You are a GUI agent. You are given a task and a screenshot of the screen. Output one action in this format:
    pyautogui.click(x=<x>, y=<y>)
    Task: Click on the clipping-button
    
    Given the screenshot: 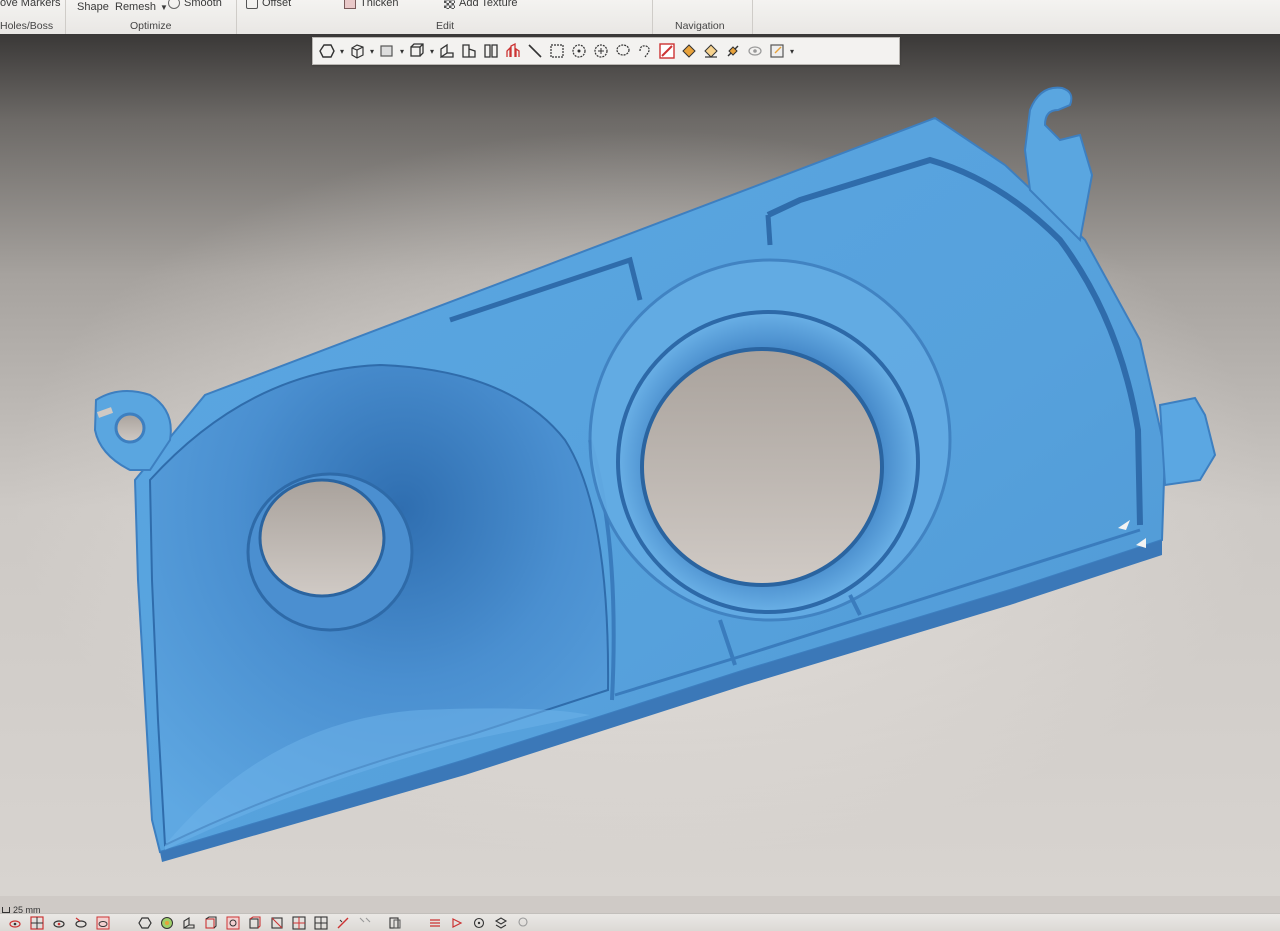 What is the action you would take?
    pyautogui.click(x=395, y=923)
    